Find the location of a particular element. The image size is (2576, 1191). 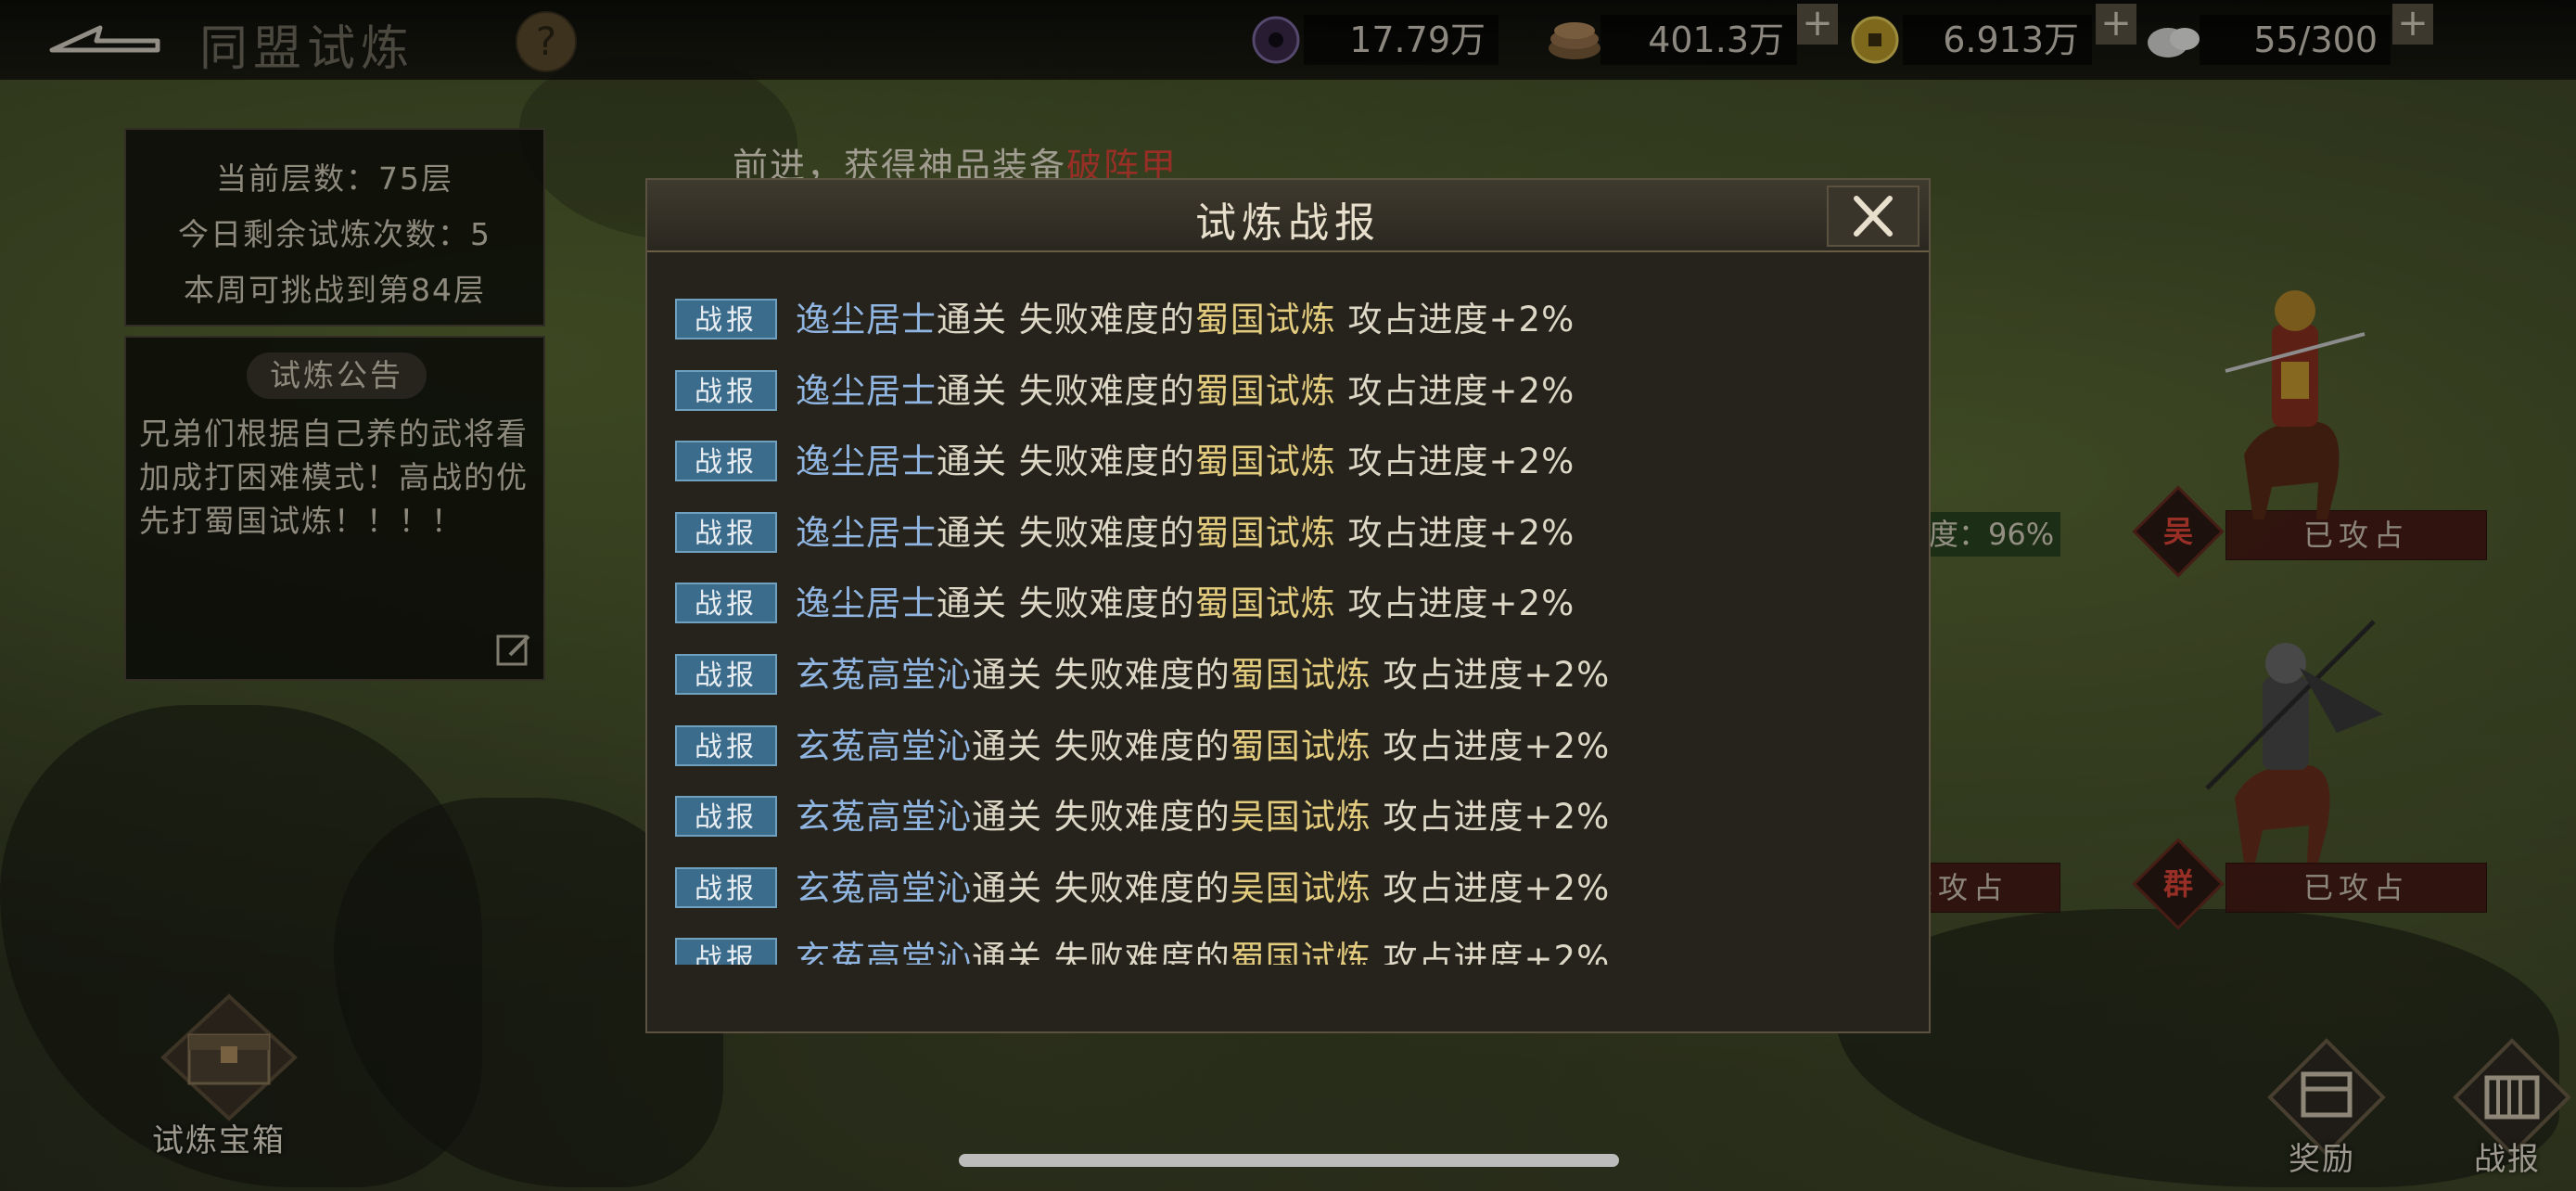

close-button is located at coordinates (1873, 216).